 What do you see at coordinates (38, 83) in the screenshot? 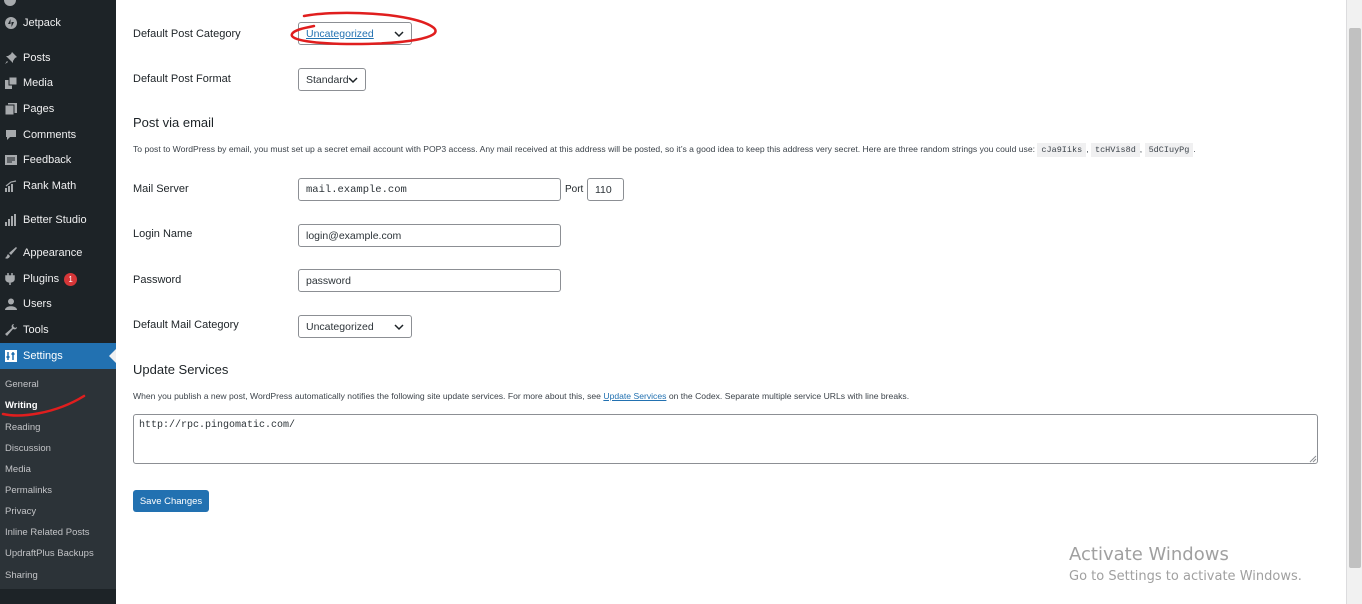
I see `sidebar-item-label: Media` at bounding box center [38, 83].